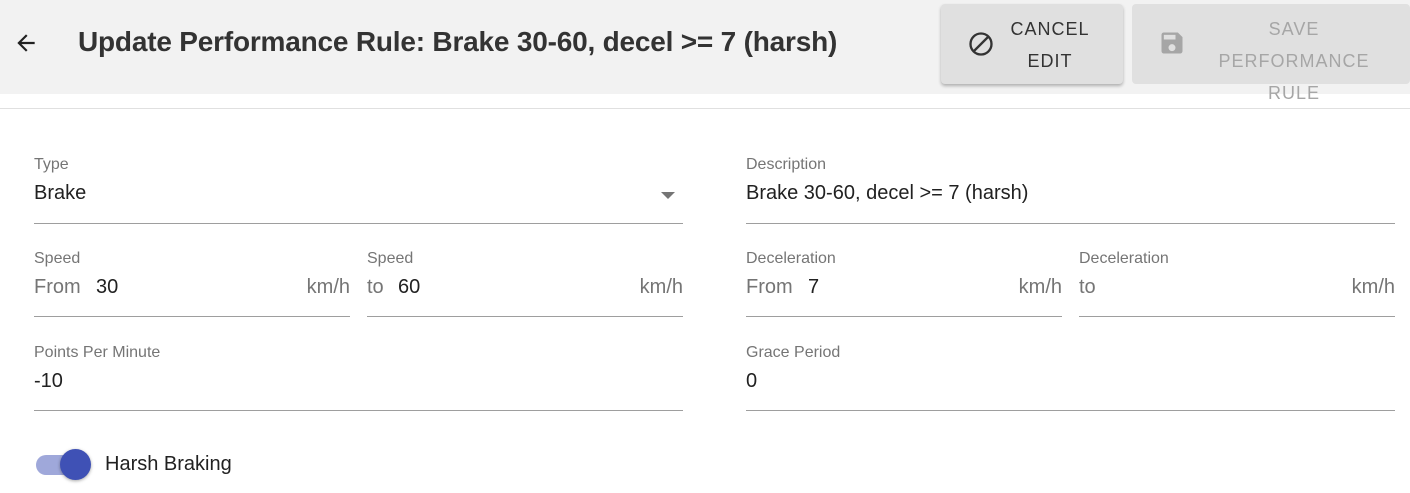 The width and height of the screenshot is (1410, 493). Describe the element at coordinates (1373, 287) in the screenshot. I see `deceleration-to-unit: km/h` at that location.